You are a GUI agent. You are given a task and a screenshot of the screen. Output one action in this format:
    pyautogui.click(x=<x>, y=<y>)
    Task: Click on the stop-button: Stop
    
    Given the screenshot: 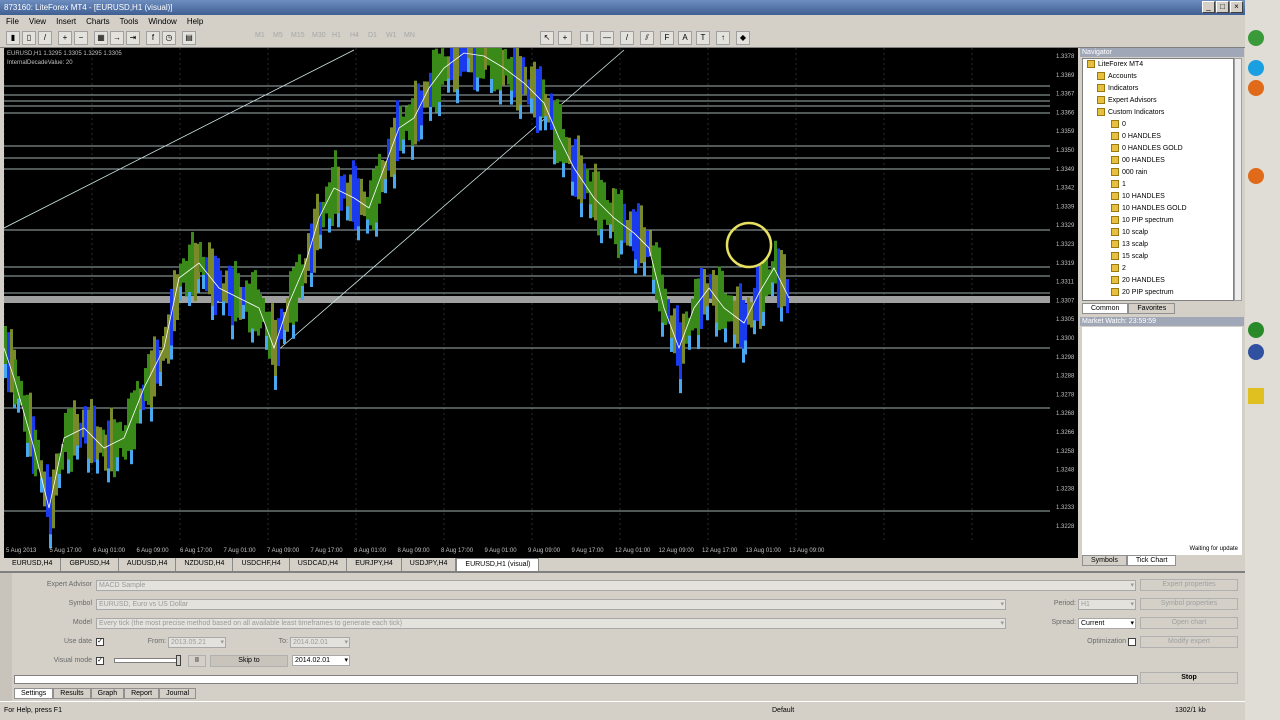 What is the action you would take?
    pyautogui.click(x=1189, y=678)
    